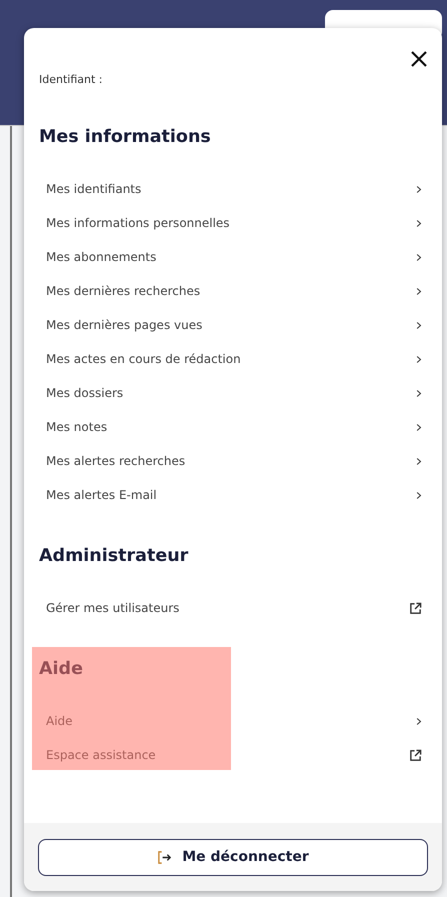  Describe the element at coordinates (240, 393) in the screenshot. I see `menu-item: Mes dossiers` at that location.